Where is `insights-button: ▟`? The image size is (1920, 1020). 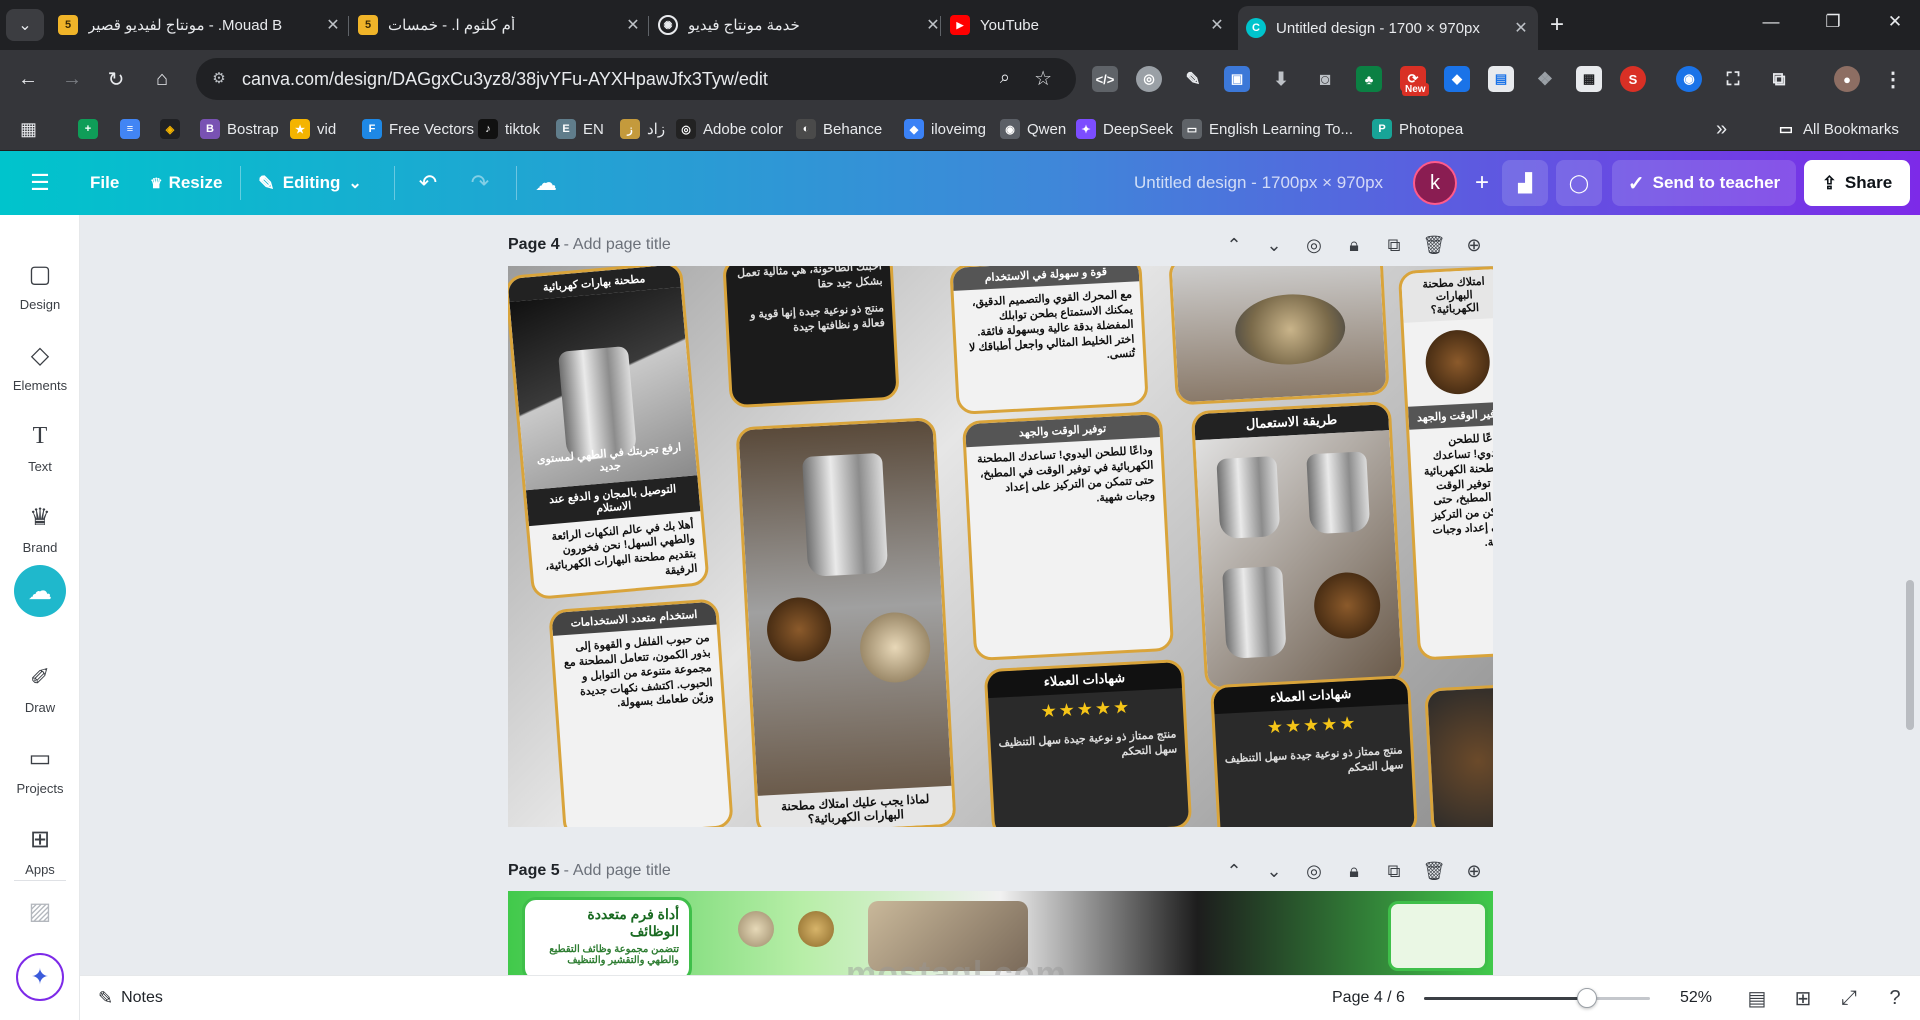
insights-button: ▟ is located at coordinates (1525, 183).